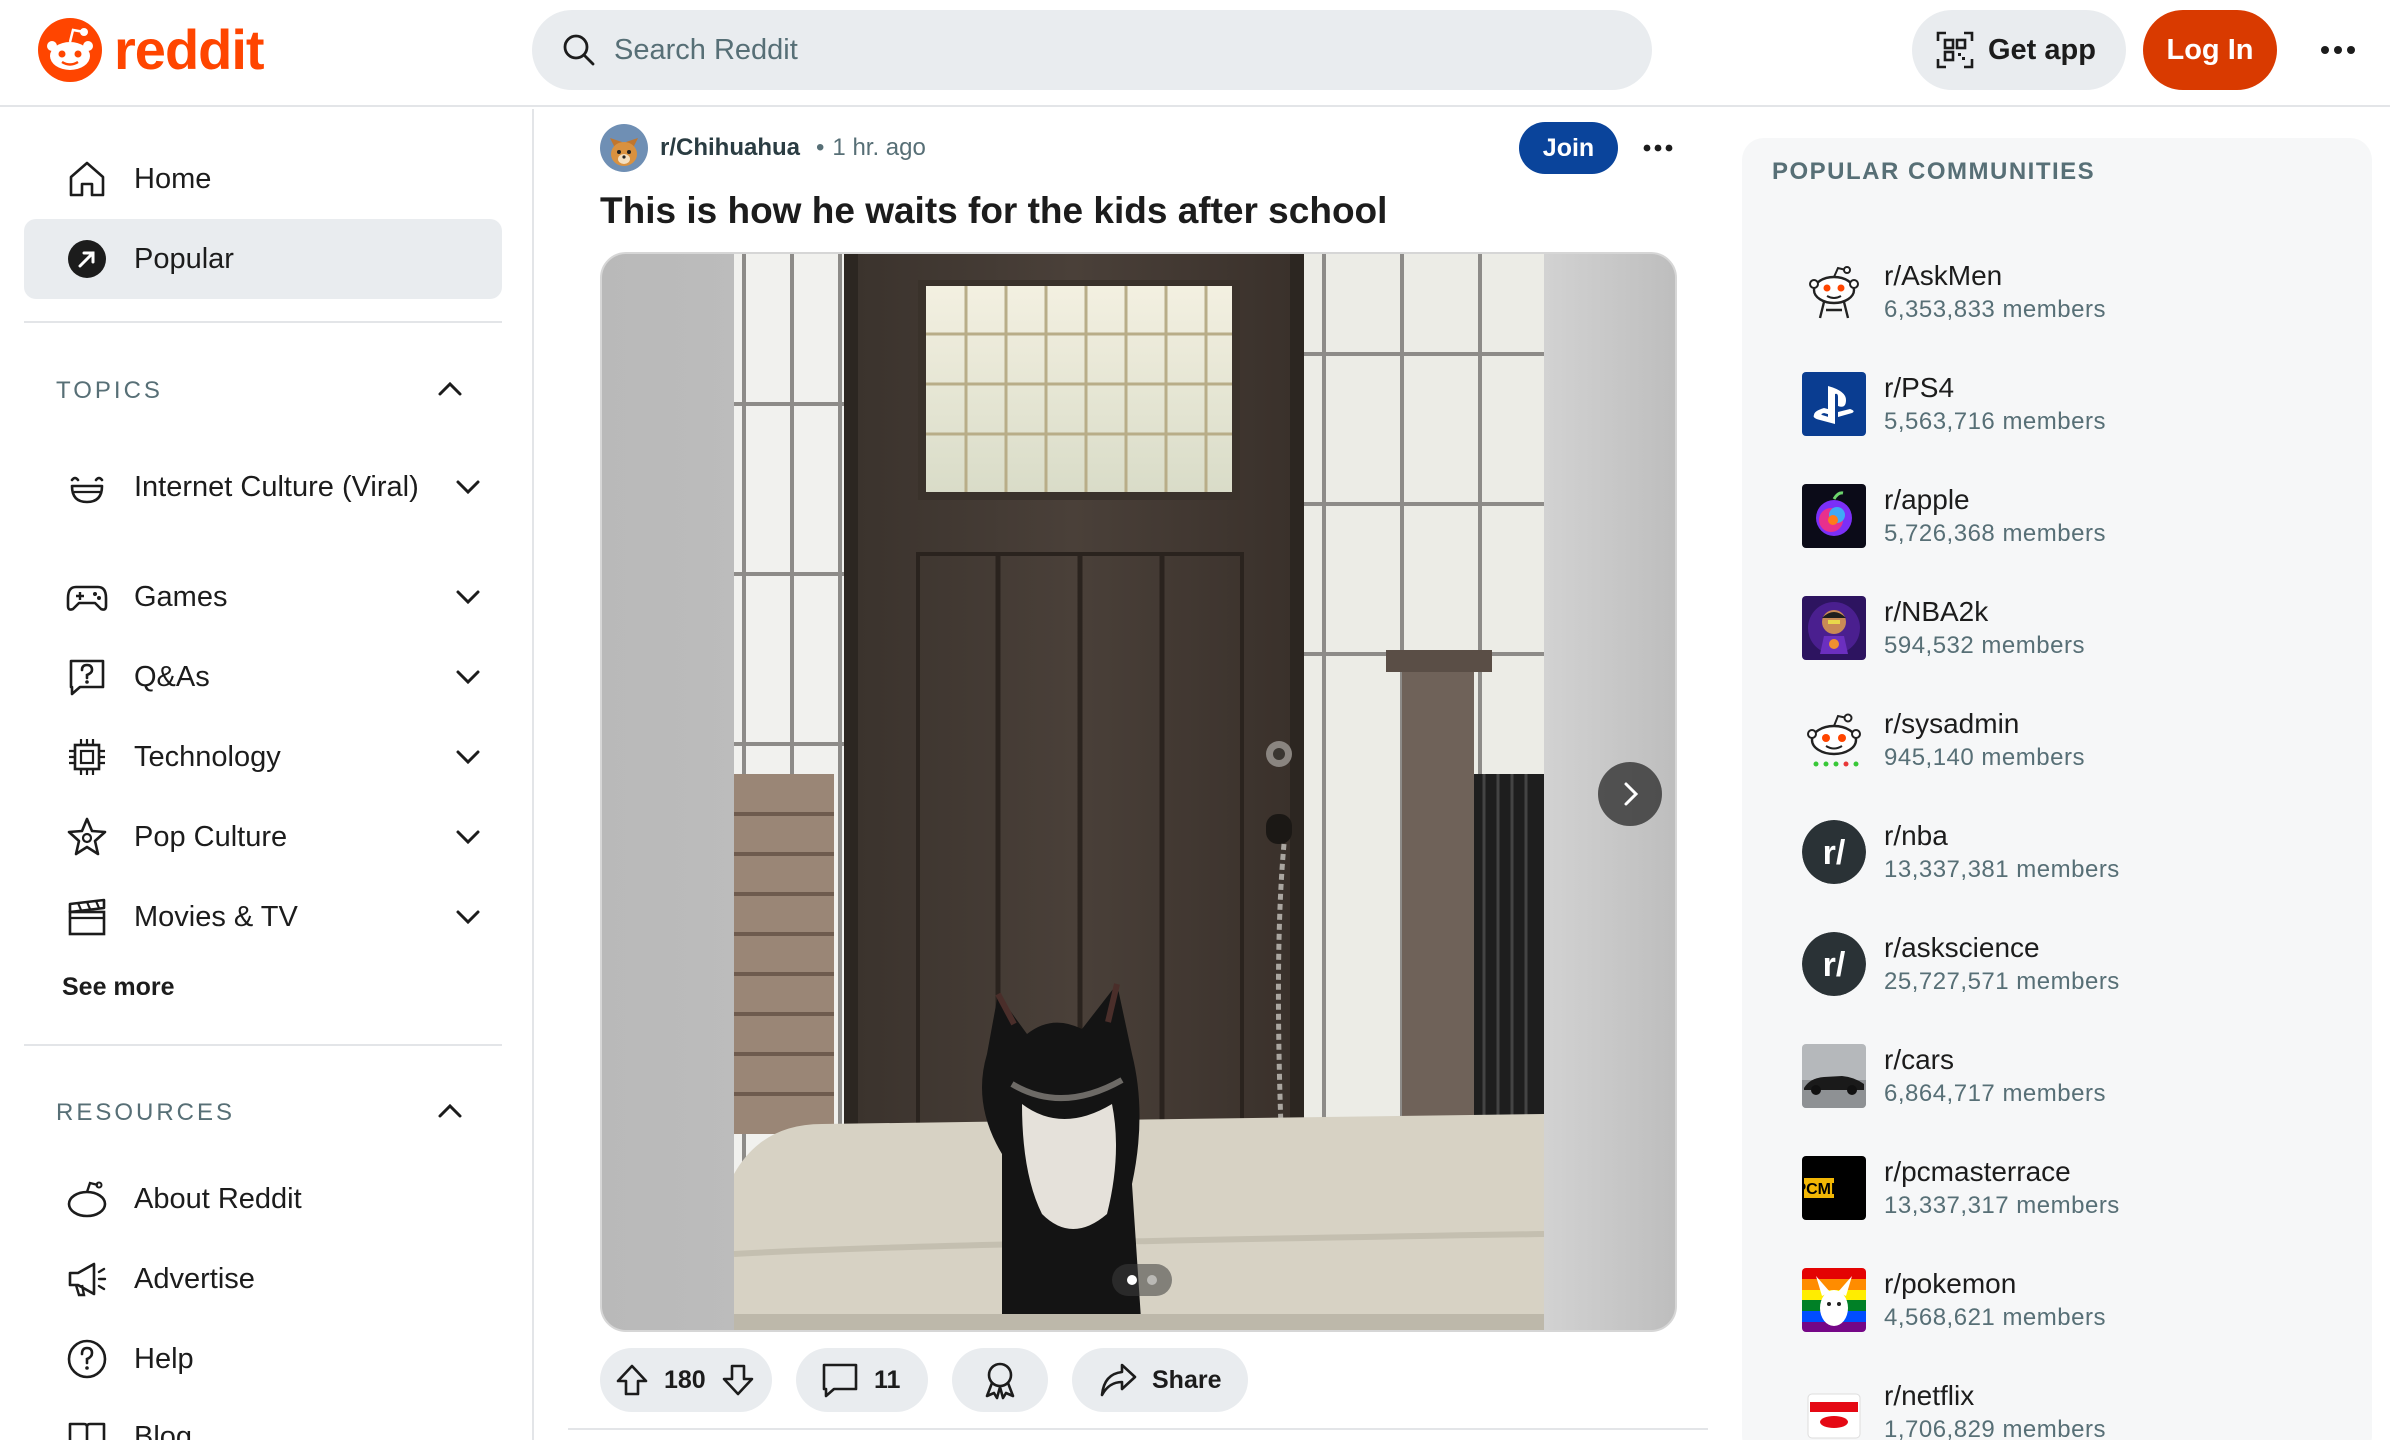 This screenshot has width=2390, height=1440. I want to click on community-item: PCMR r/pcmasterrace 13,337,317 members, so click(1961, 1188).